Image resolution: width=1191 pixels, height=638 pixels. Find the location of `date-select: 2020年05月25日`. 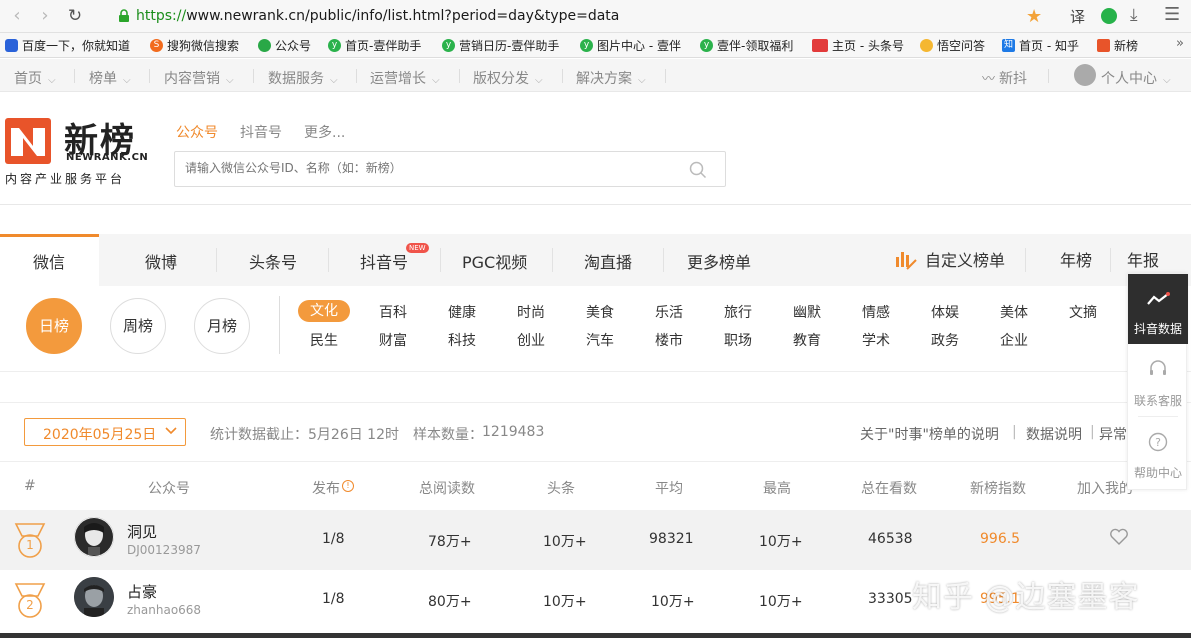

date-select: 2020年05月25日 is located at coordinates (105, 432).